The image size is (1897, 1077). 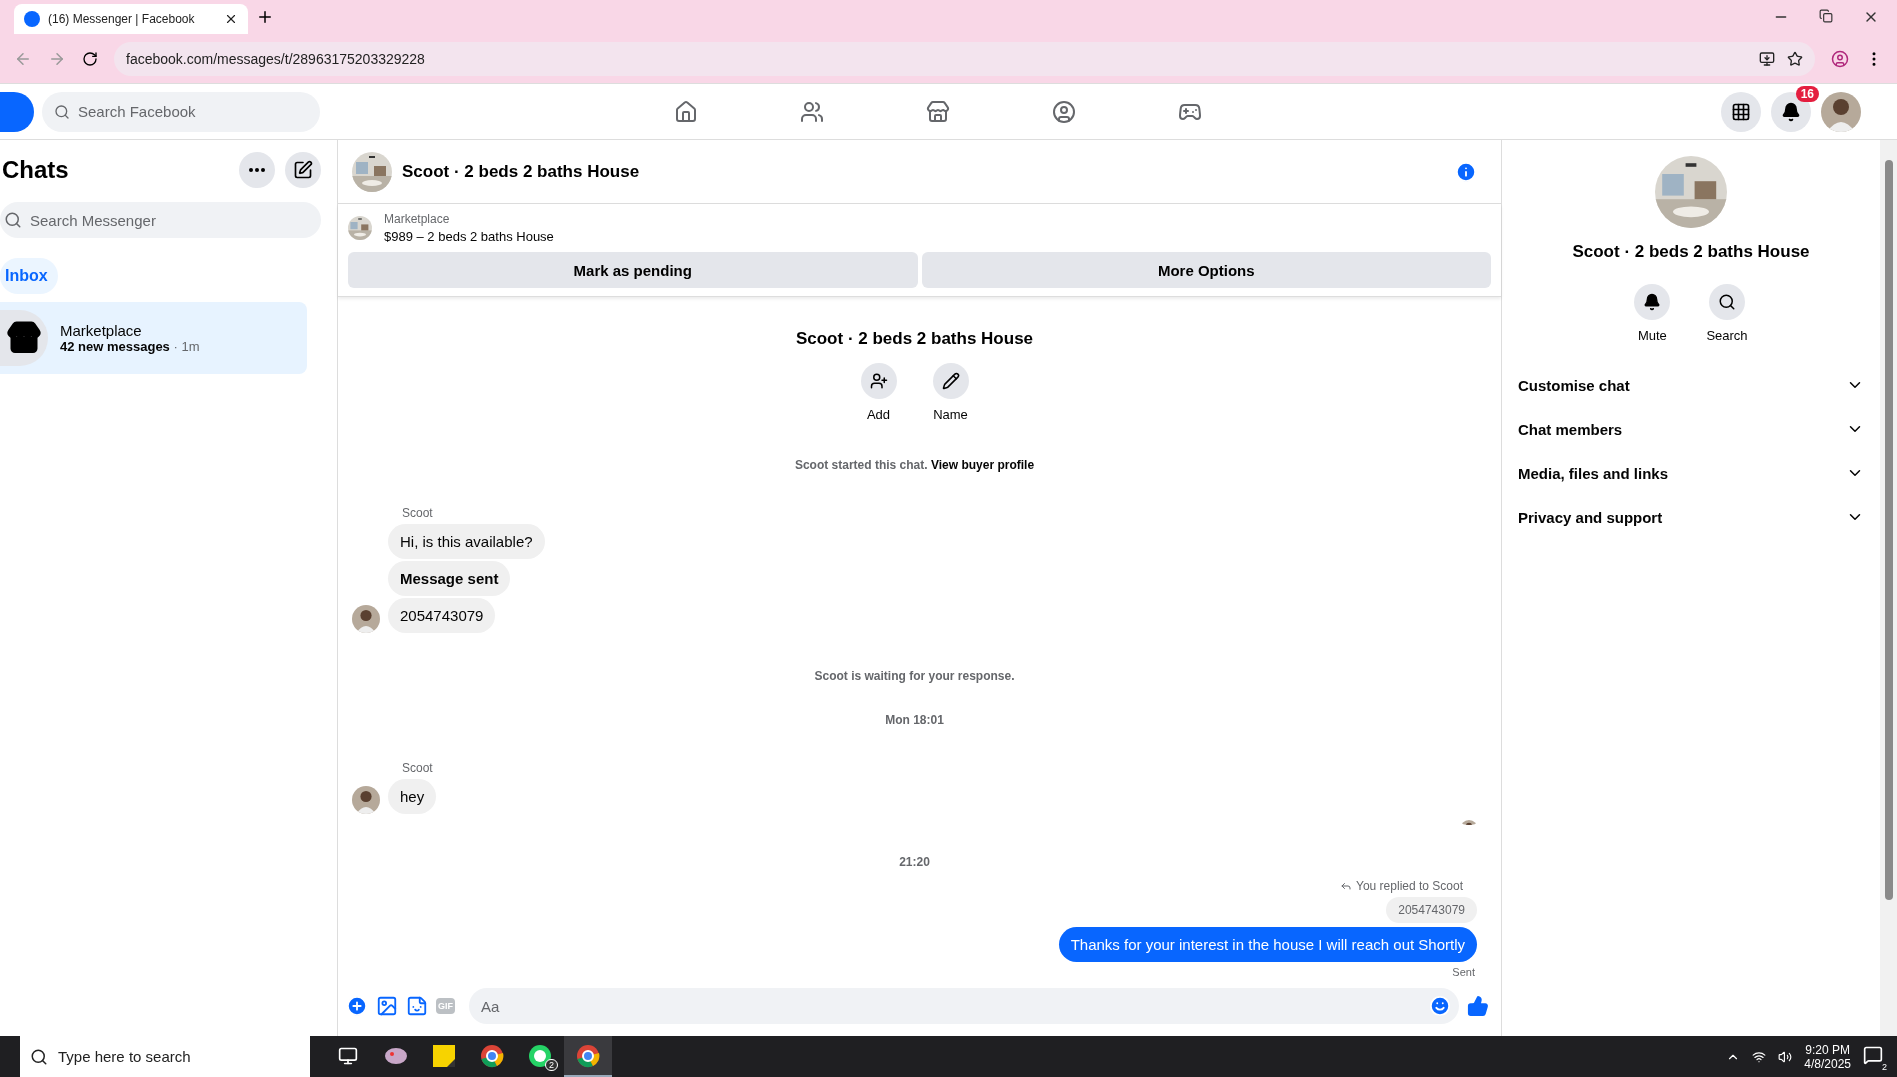 I want to click on task-view-icon, so click(x=348, y=1055).